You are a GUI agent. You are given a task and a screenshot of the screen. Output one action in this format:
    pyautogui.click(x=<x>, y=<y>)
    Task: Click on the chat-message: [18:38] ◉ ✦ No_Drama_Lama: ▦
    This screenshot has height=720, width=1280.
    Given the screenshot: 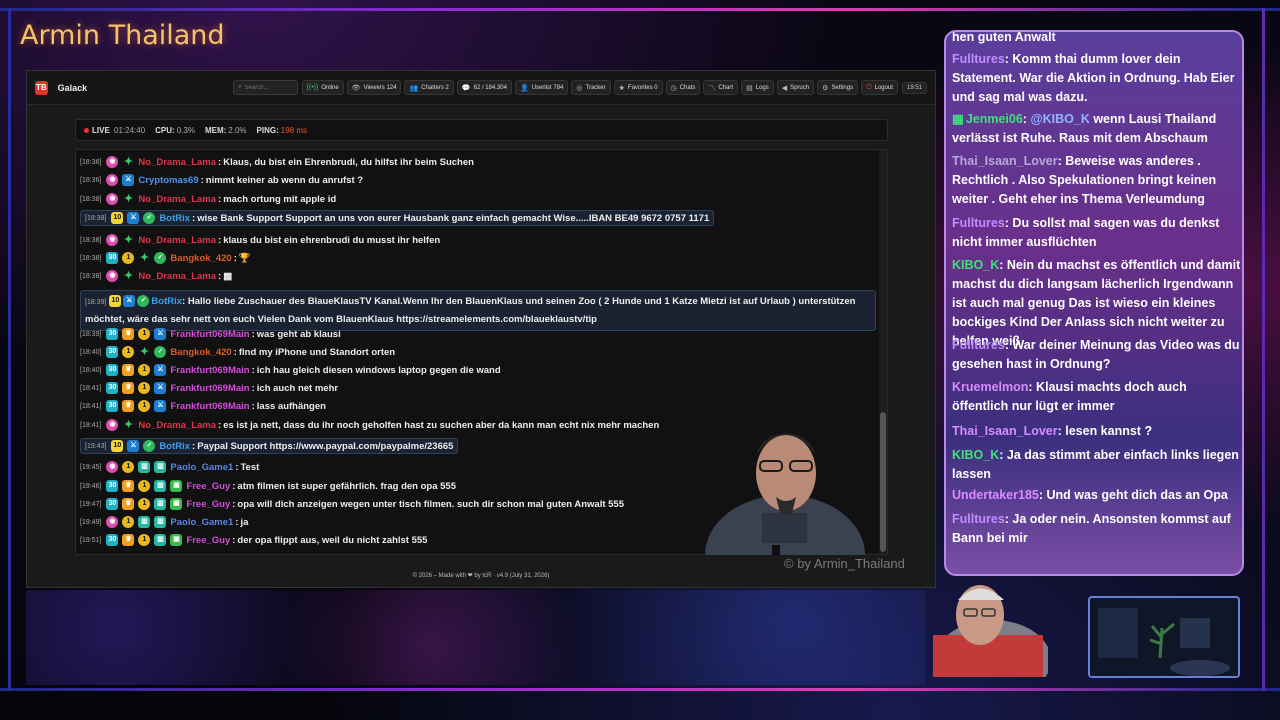 What is the action you would take?
    pyautogui.click(x=156, y=276)
    